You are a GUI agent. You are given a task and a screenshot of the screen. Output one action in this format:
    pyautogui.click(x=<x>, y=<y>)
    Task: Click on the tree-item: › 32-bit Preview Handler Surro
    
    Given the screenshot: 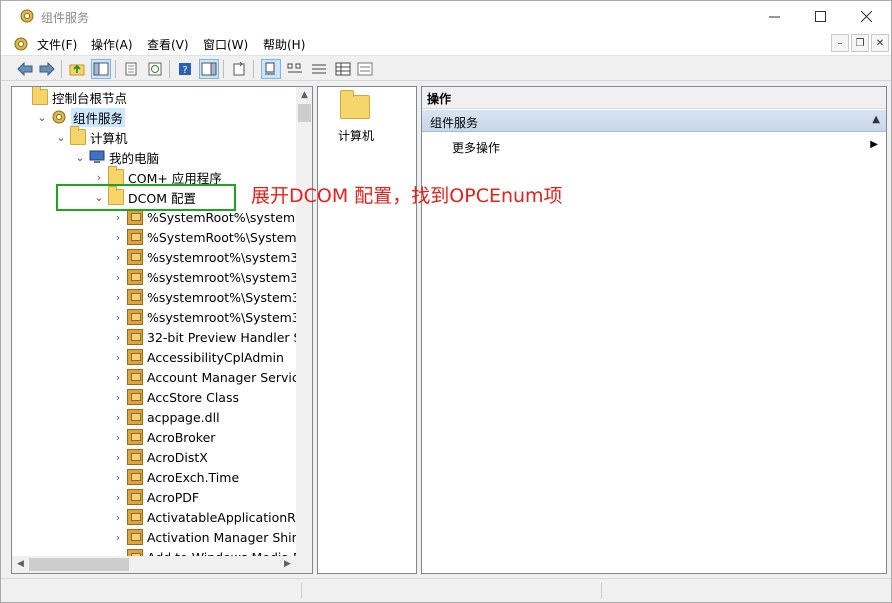 What is the action you would take?
    pyautogui.click(x=212, y=337)
    